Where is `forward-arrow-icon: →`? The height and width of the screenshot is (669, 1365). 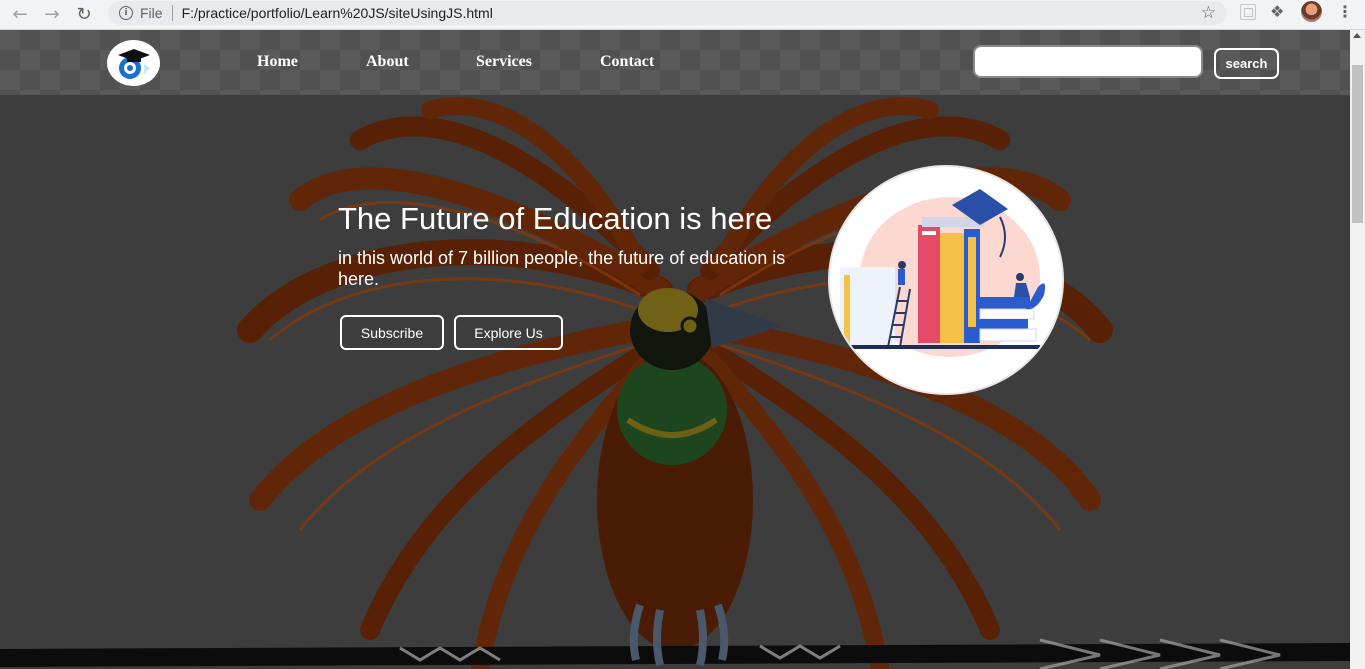
forward-arrow-icon: → is located at coordinates (52, 15).